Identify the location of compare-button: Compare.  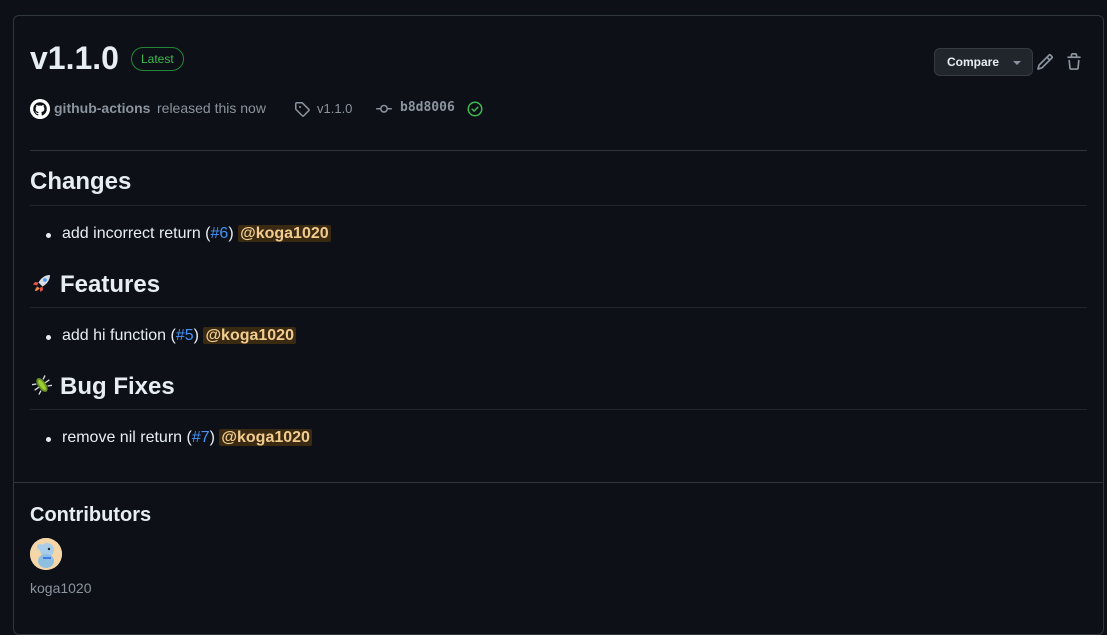
(983, 62).